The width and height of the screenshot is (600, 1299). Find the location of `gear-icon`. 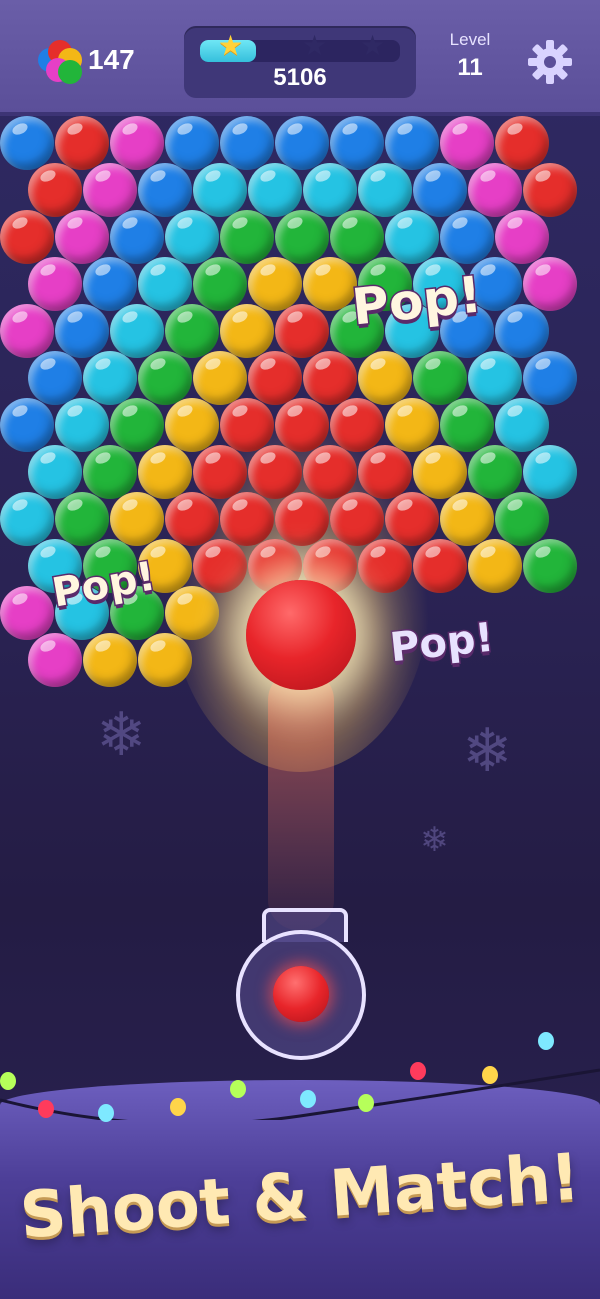

gear-icon is located at coordinates (550, 62).